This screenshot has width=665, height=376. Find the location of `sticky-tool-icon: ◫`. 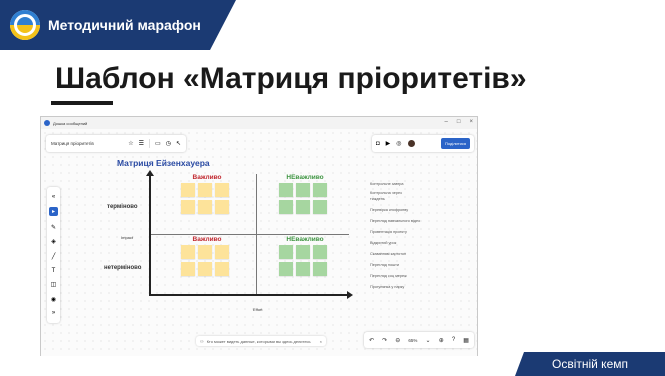

sticky-tool-icon: ◫ is located at coordinates (54, 284).